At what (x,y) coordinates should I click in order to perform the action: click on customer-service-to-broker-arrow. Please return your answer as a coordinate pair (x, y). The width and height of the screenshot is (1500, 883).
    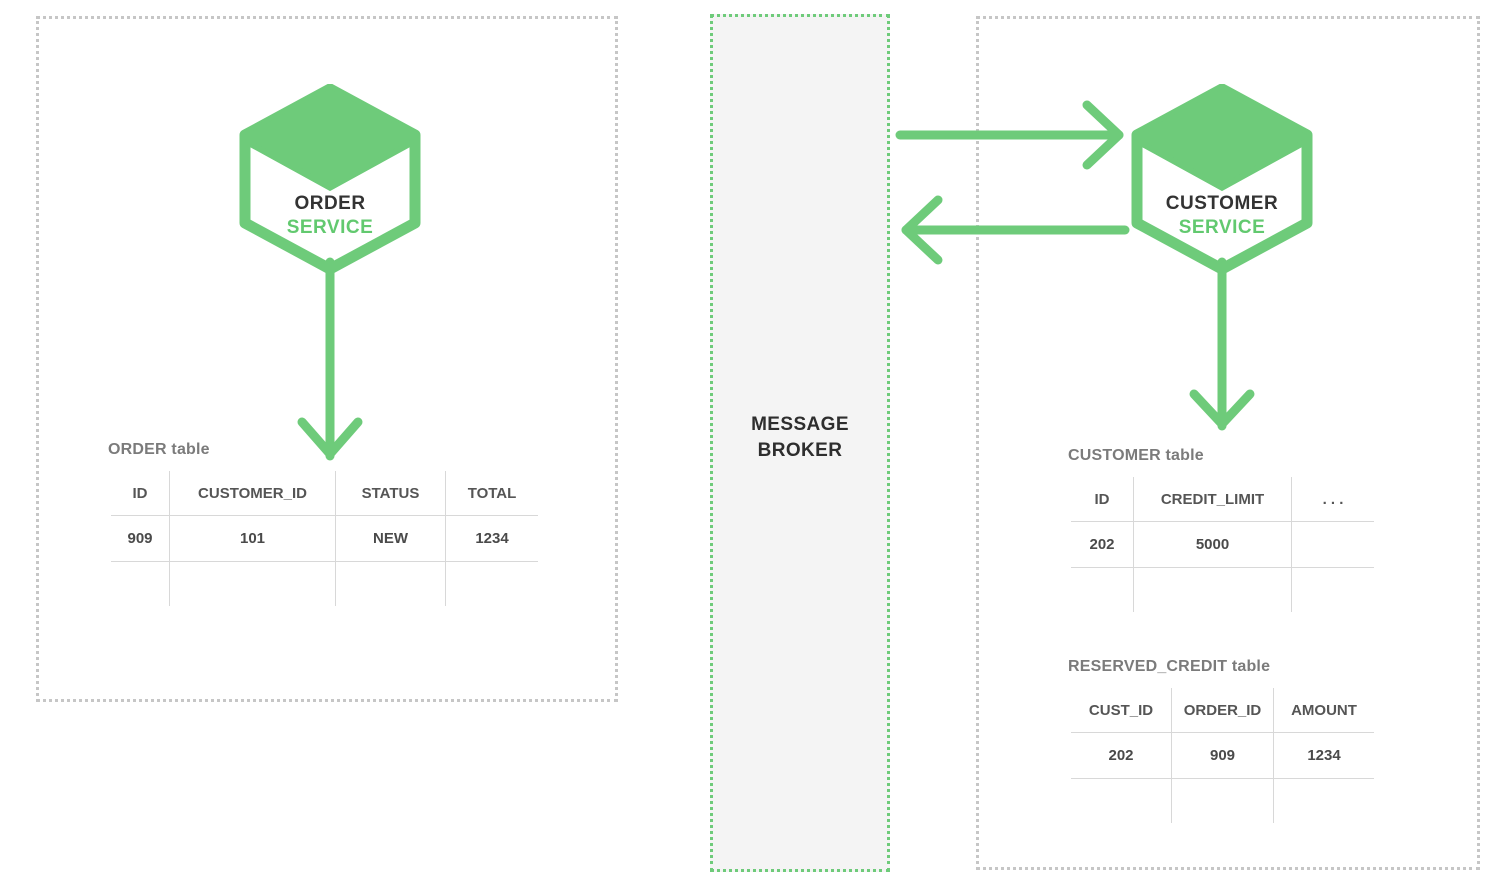
    Looking at the image, I should click on (1012, 230).